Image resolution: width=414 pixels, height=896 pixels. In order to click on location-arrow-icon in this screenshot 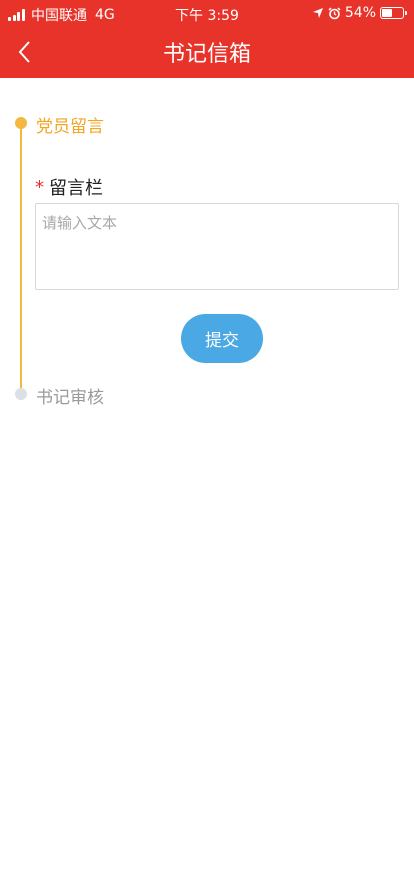, I will do `click(317, 13)`.